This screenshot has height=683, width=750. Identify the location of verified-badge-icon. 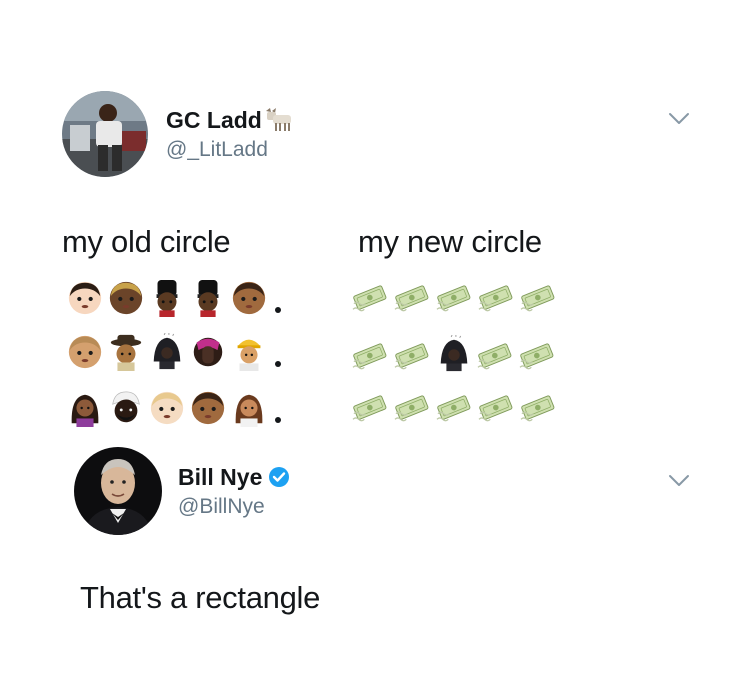
(279, 477).